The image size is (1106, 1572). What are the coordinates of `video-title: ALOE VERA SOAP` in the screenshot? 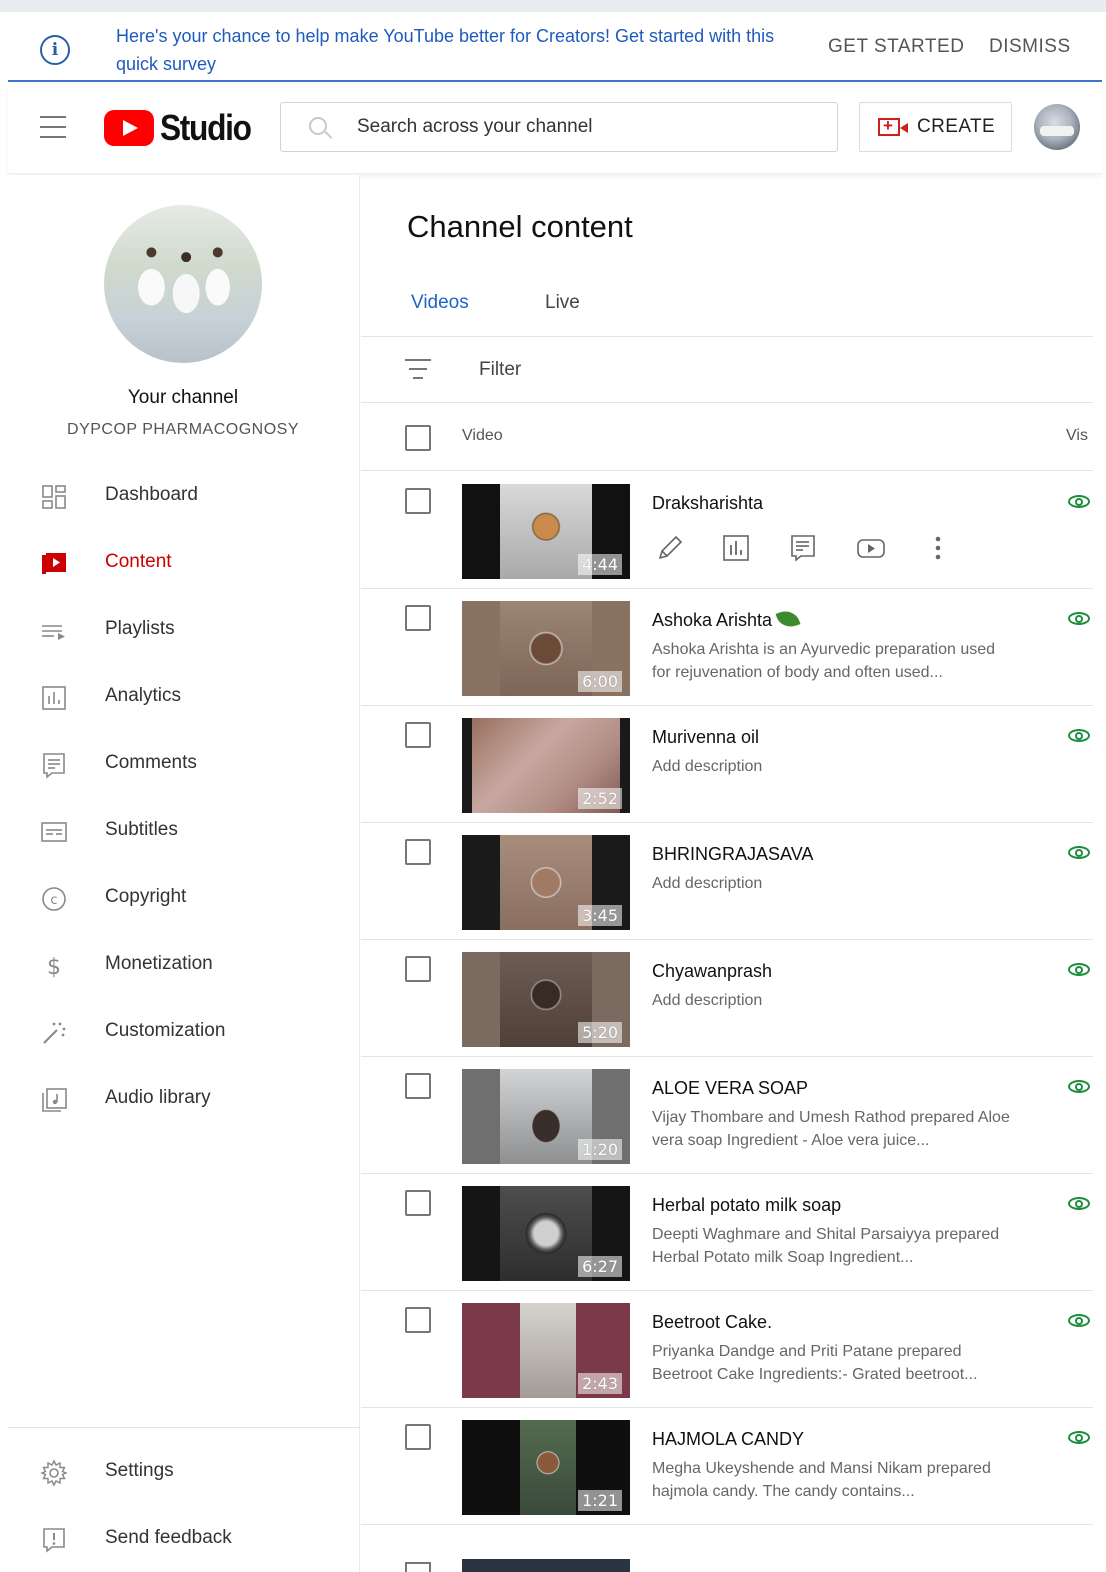 It's located at (730, 1088).